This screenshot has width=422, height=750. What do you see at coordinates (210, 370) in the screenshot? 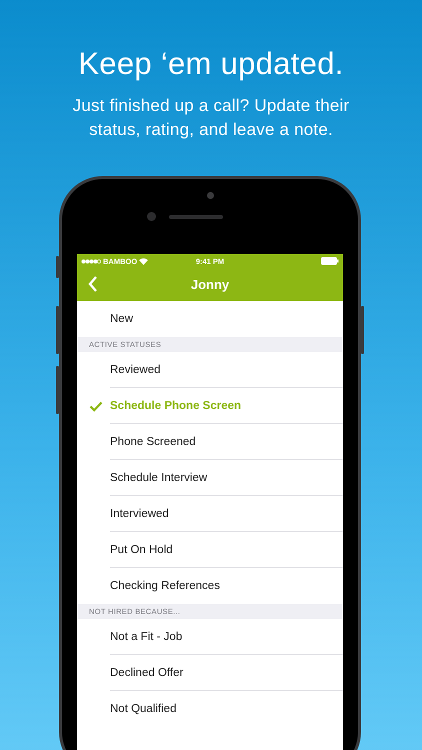
I see `status-option: Reviewed` at bounding box center [210, 370].